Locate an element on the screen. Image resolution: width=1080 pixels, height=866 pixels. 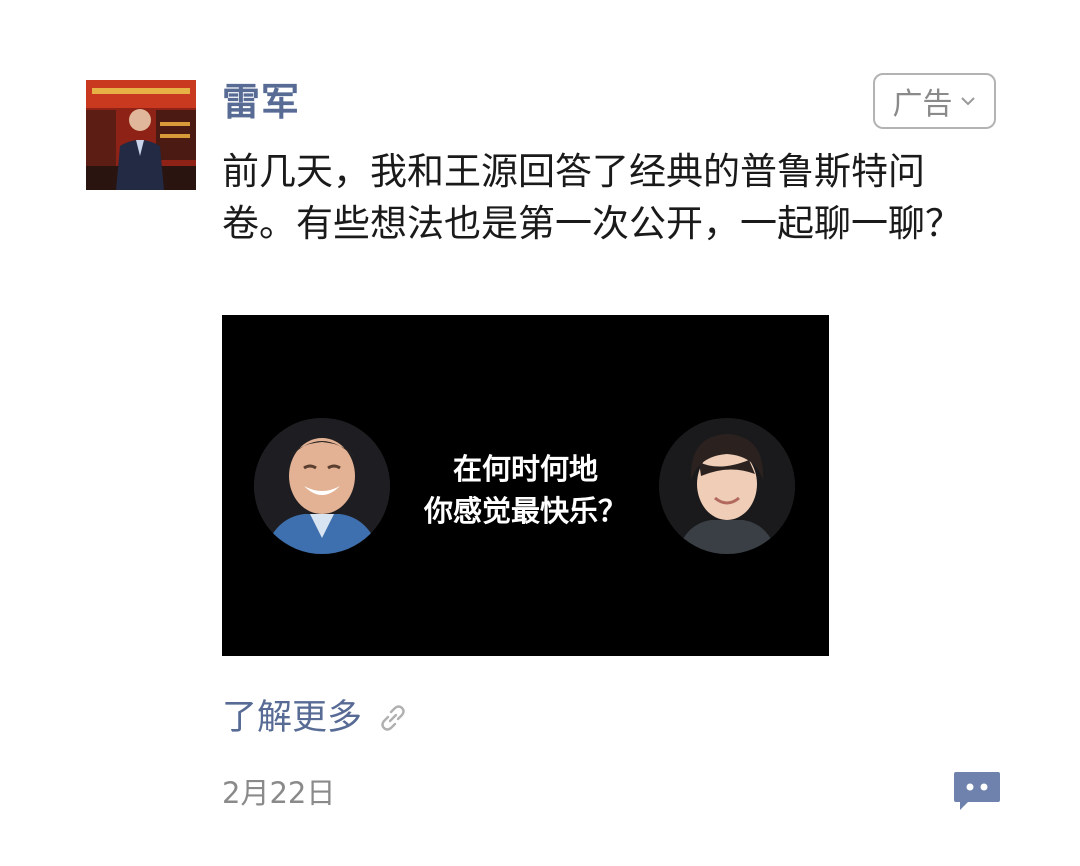
ad-label-button: 广告 is located at coordinates (934, 101).